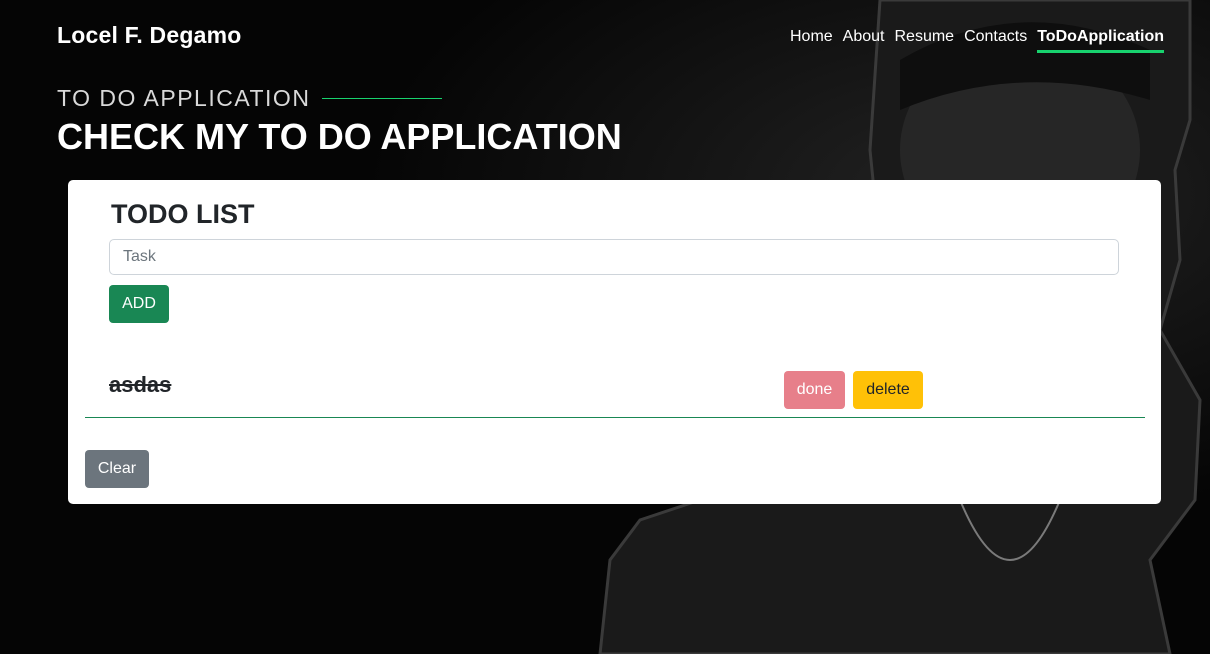  I want to click on delete-button: delete, so click(888, 390).